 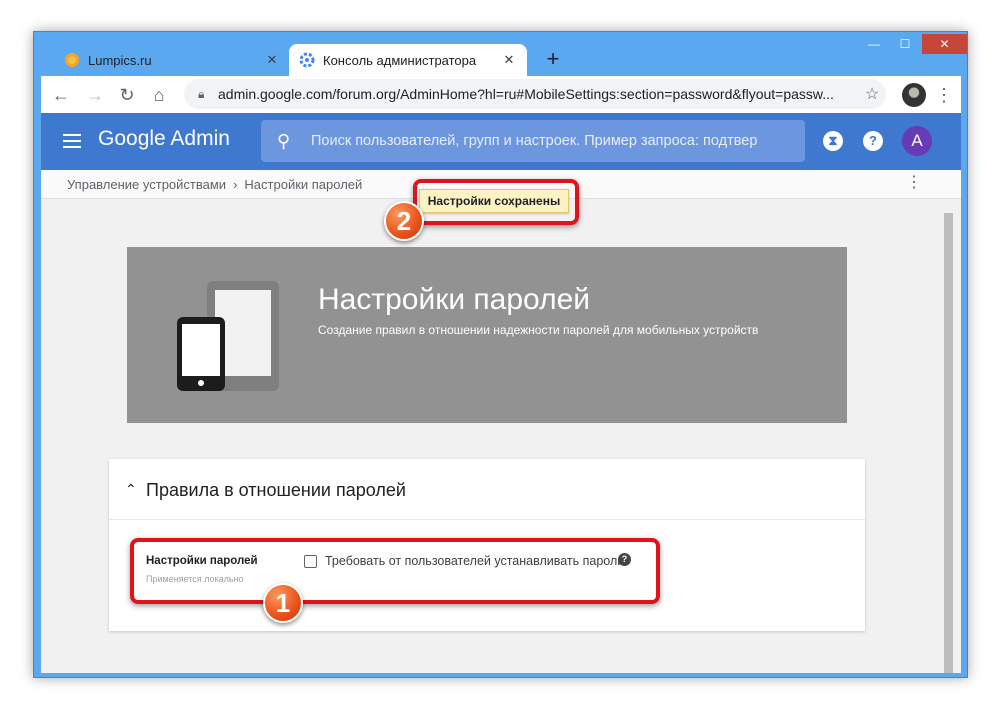 What do you see at coordinates (914, 95) in the screenshot?
I see `browser-profile-avatar` at bounding box center [914, 95].